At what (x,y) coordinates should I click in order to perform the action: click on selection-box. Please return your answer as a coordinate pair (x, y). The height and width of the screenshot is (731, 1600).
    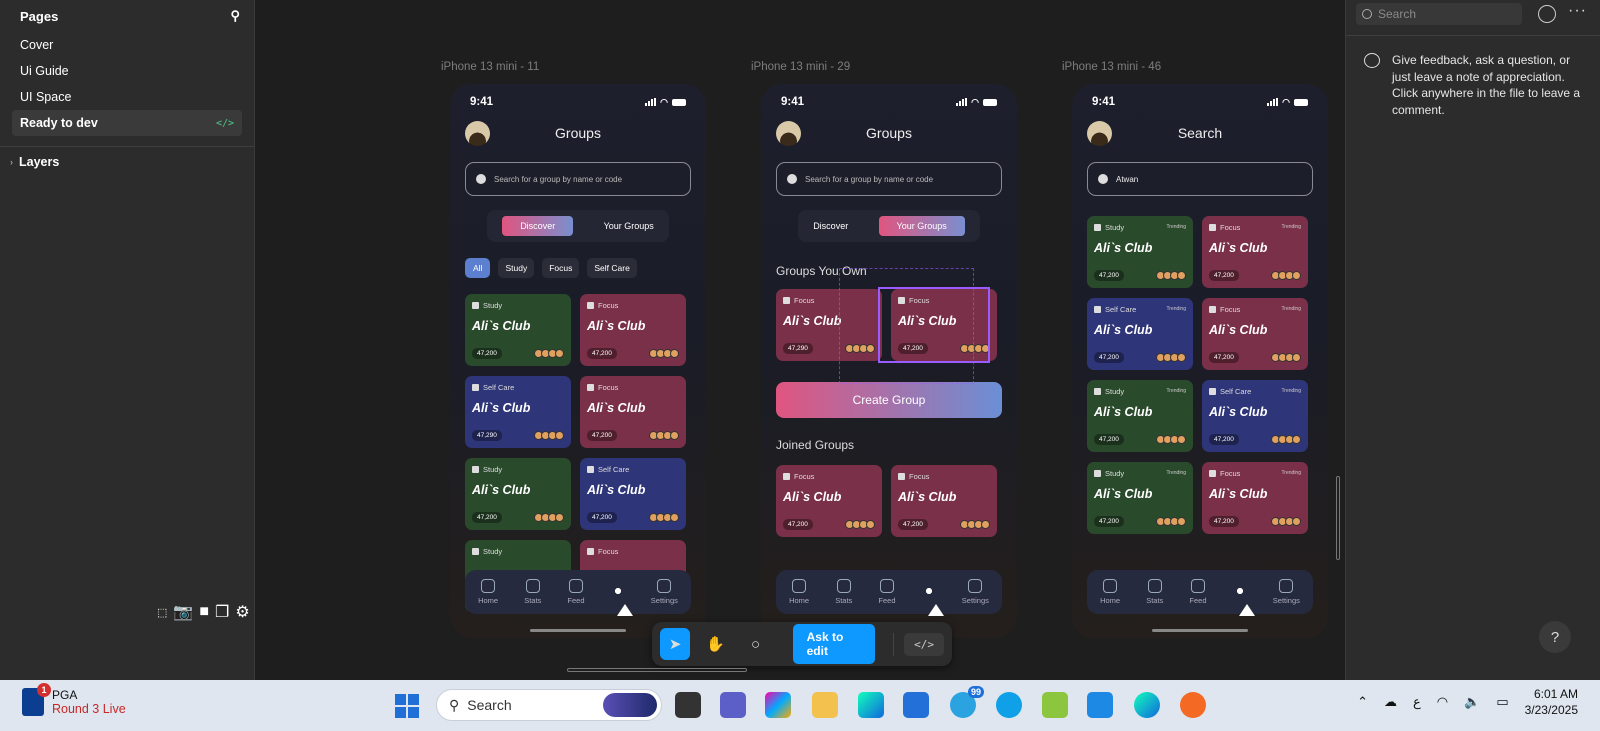
    Looking at the image, I should click on (934, 325).